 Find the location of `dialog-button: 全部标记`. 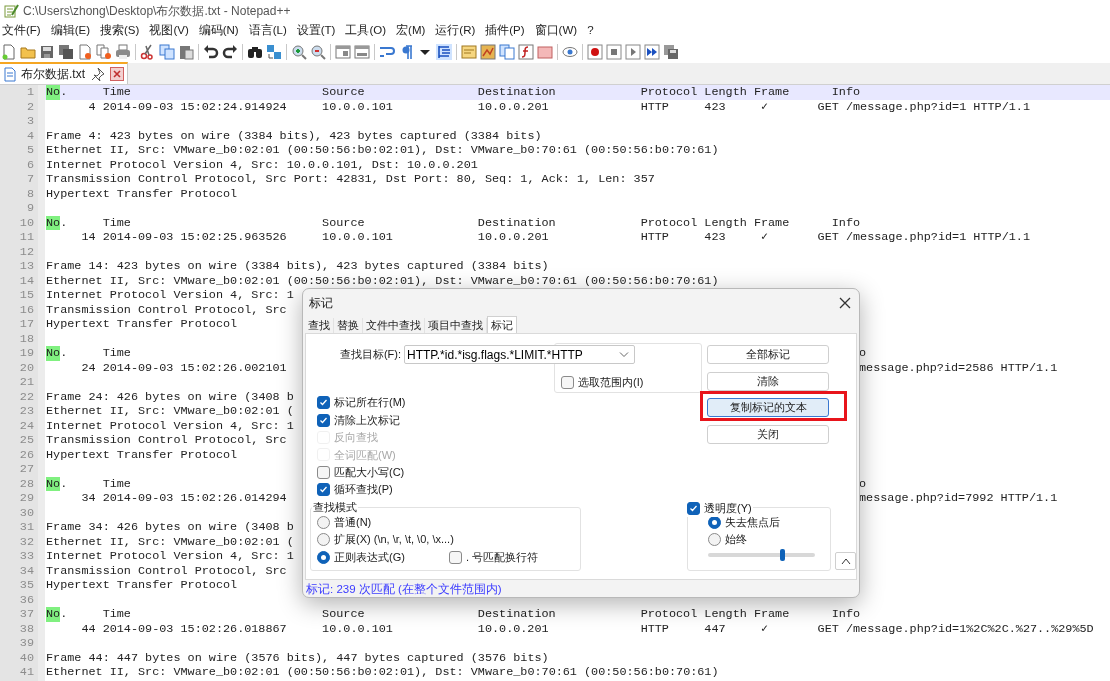

dialog-button: 全部标记 is located at coordinates (768, 354).